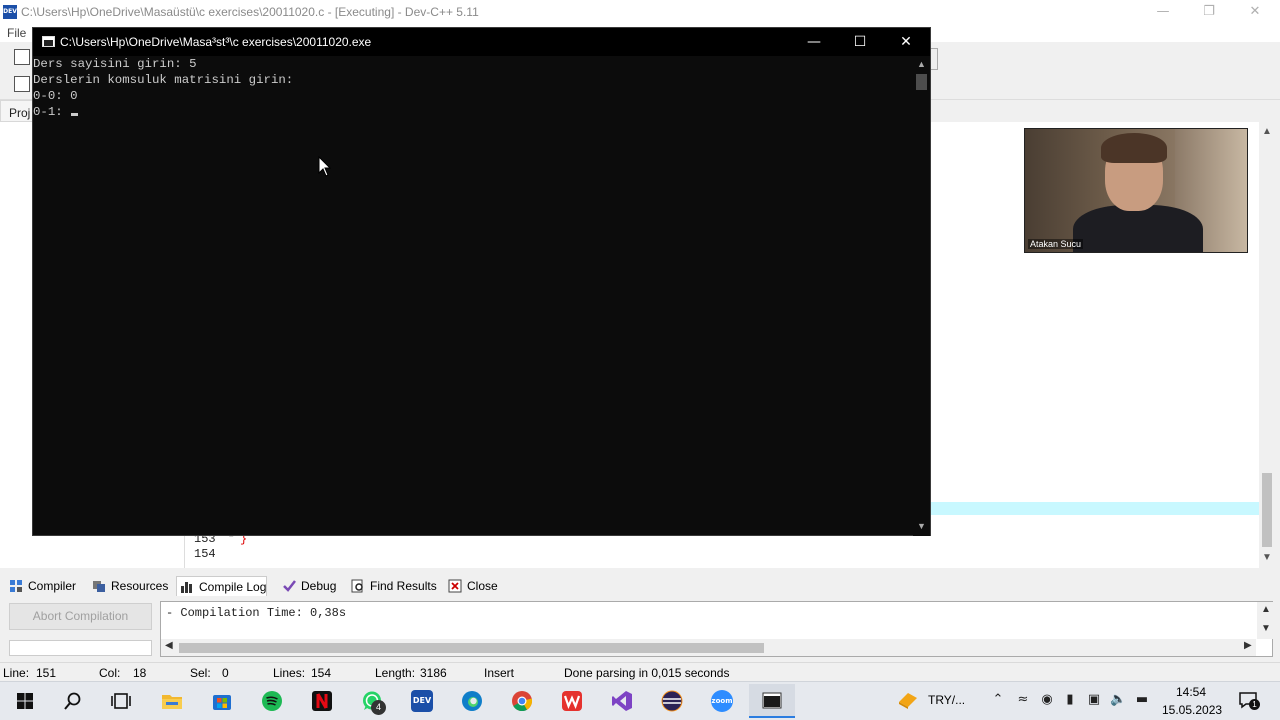 This screenshot has height=720, width=1280. What do you see at coordinates (392, 586) in the screenshot?
I see `tab-find-results: Find Results` at bounding box center [392, 586].